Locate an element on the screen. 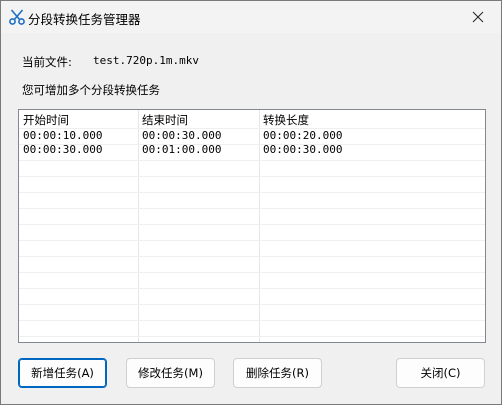  window-close-button is located at coordinates (478, 17).